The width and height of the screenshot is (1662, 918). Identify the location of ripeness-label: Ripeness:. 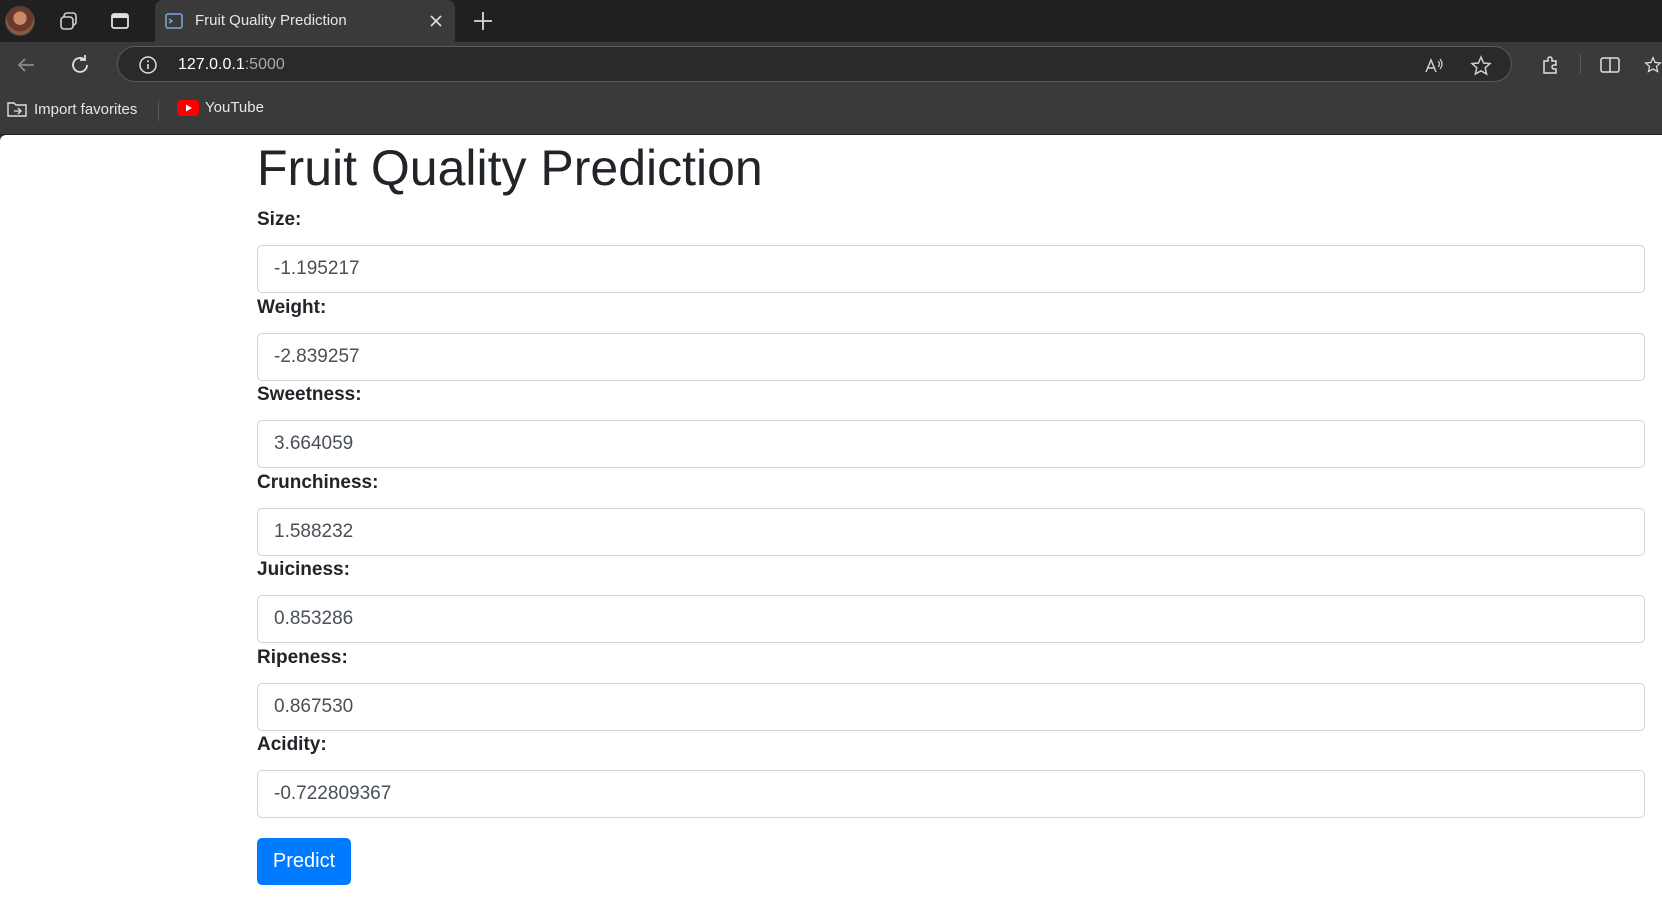
(302, 657).